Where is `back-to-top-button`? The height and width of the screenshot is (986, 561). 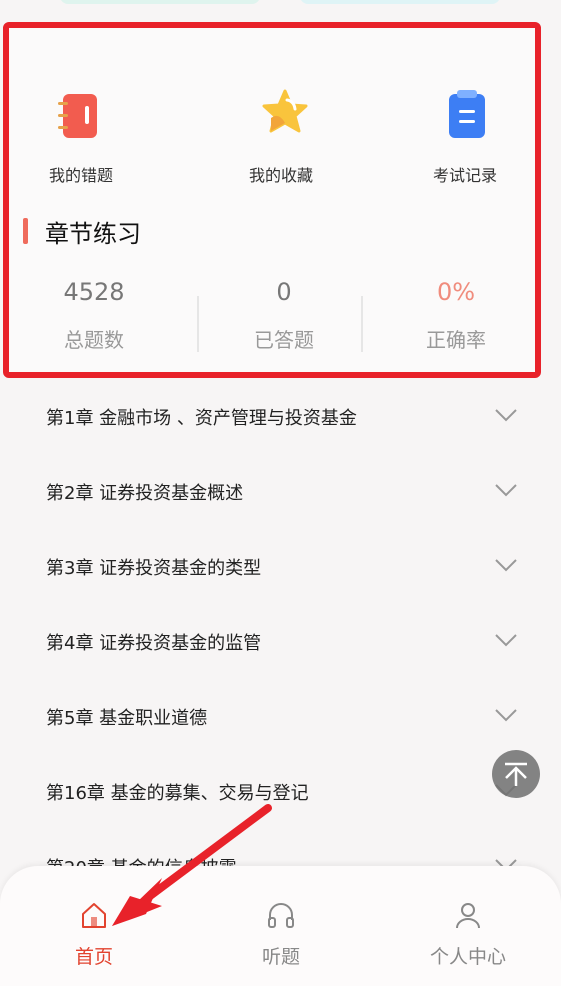 back-to-top-button is located at coordinates (516, 774).